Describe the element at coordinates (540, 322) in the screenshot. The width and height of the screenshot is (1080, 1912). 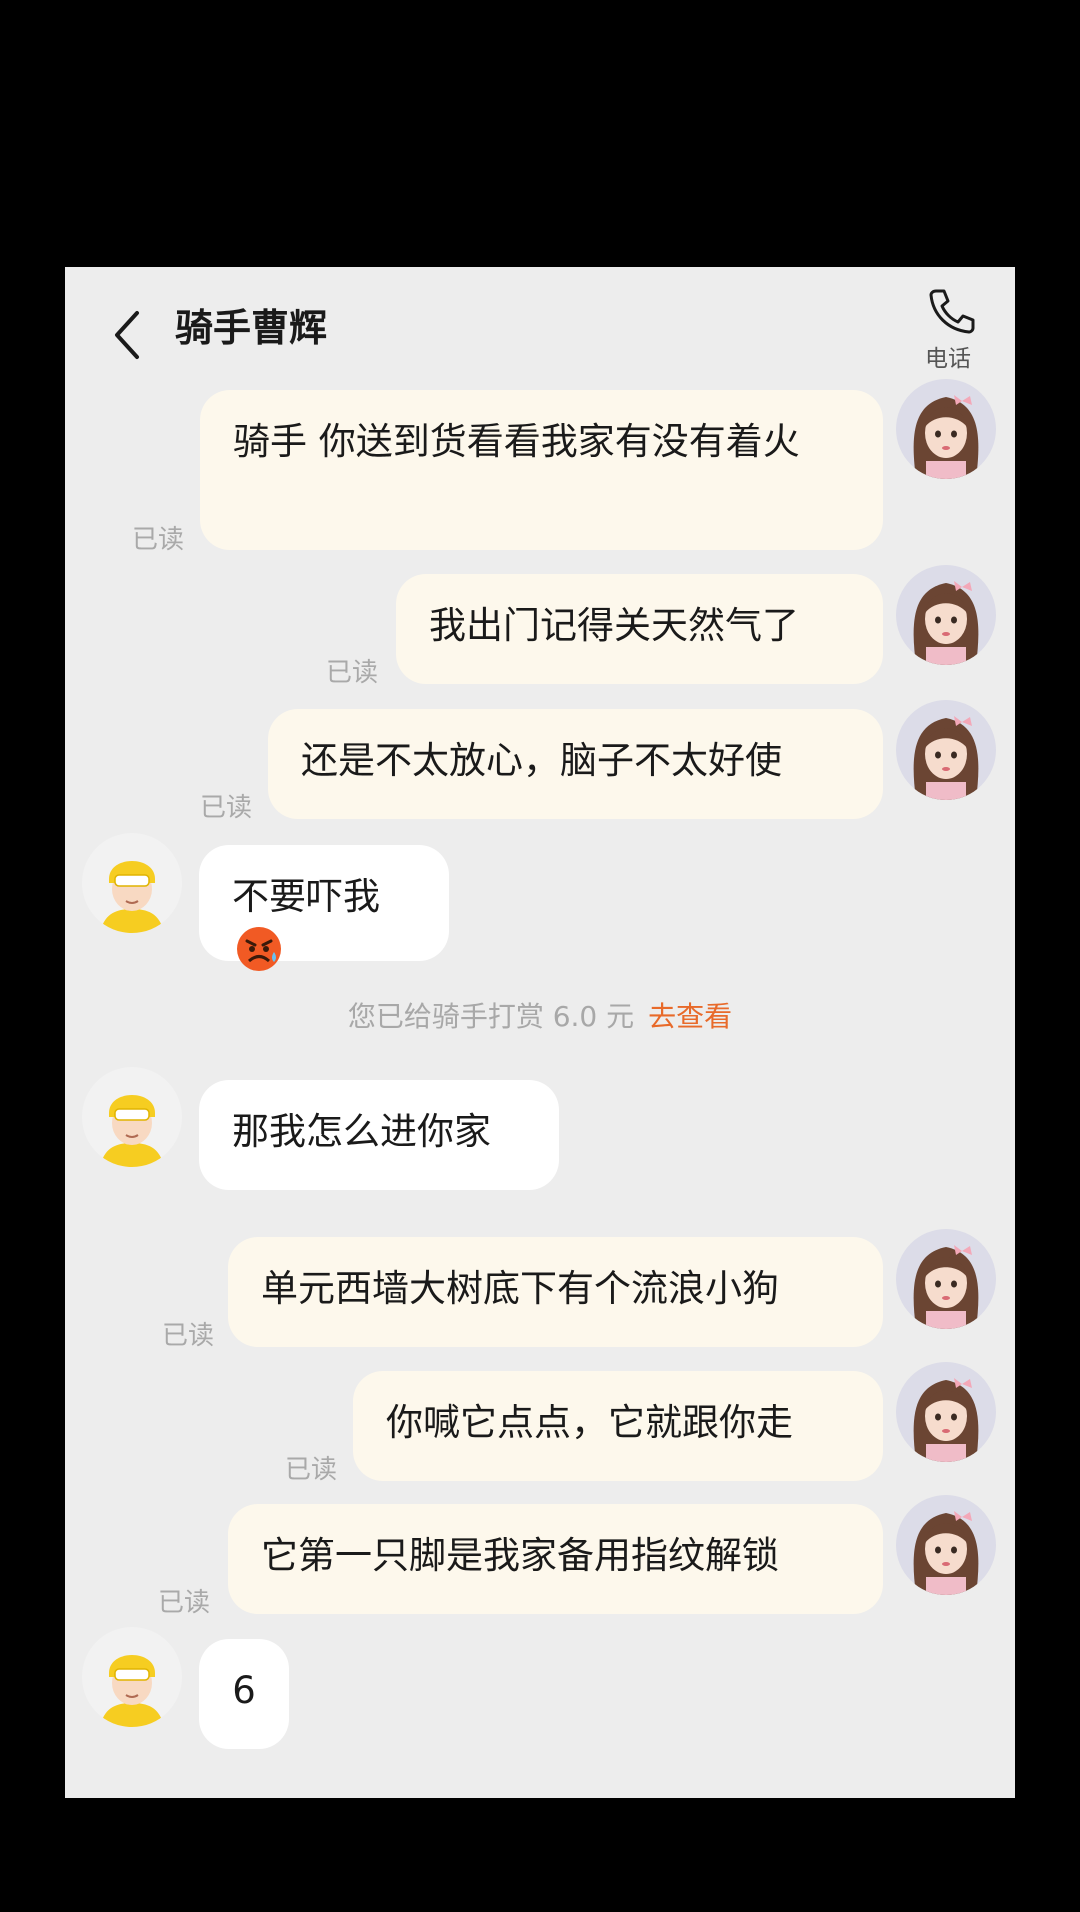
I see `chat-header: 骑手曹辉 电话` at that location.